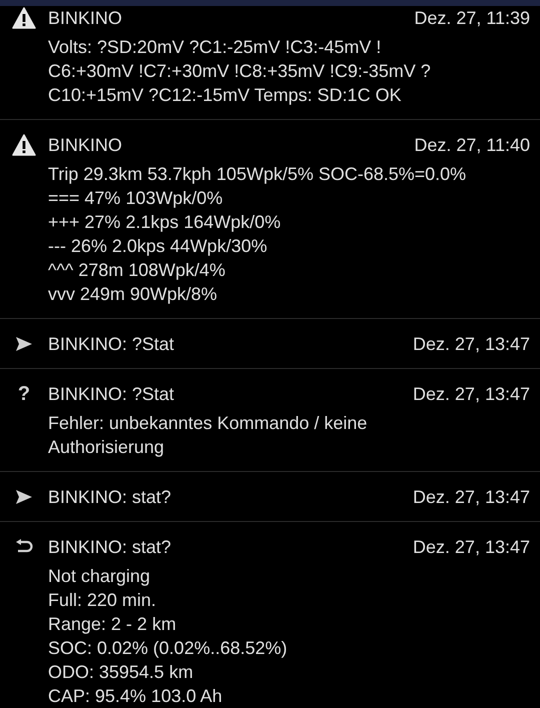  I want to click on message-line: Fehler: unbekanntes Kommando / keine, so click(208, 423).